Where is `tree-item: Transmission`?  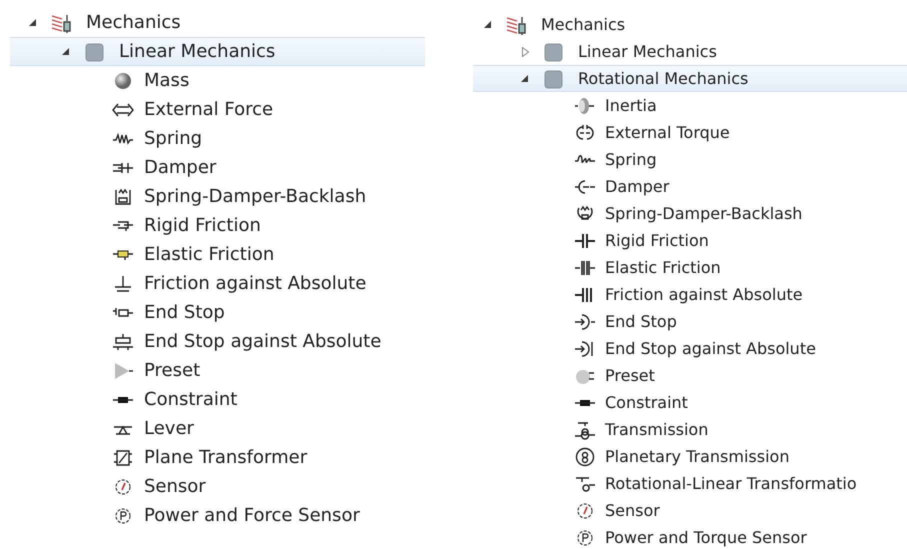 tree-item: Transmission is located at coordinates (690, 429).